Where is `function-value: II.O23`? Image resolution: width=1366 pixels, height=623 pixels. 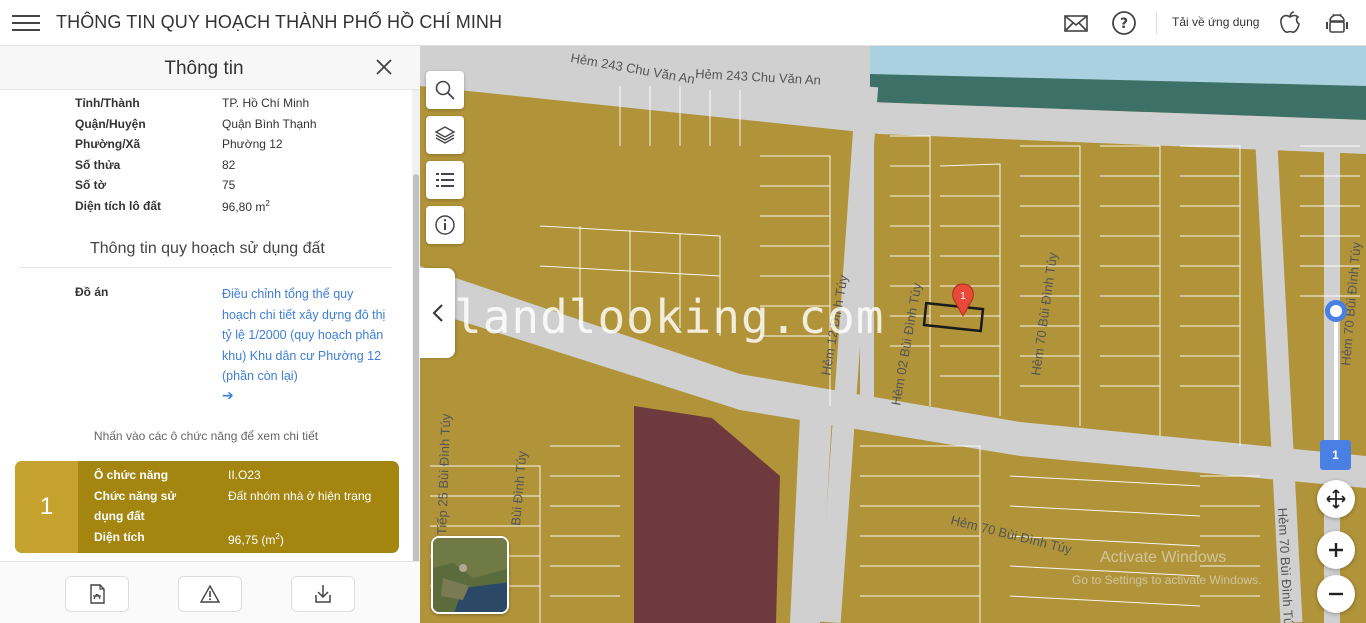
function-value: II.O23 is located at coordinates (244, 475).